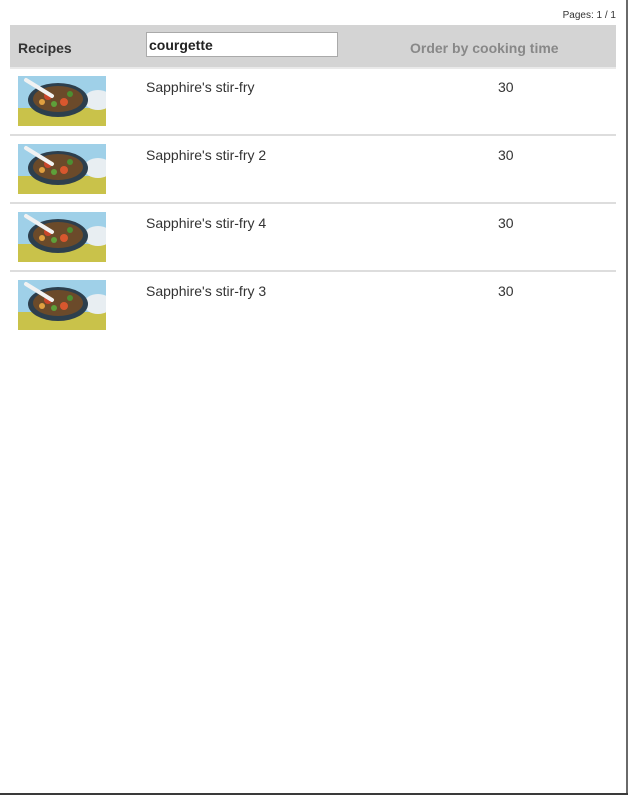  I want to click on recipe-name: Sapphire's stir-fry 3, so click(206, 291).